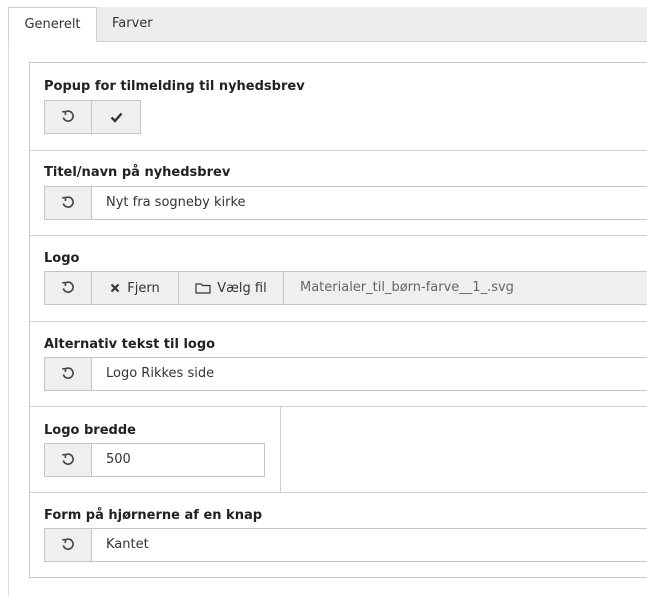 Image resolution: width=647 pixels, height=596 pixels. Describe the element at coordinates (327, 25) in the screenshot. I see `tab-bar: Generelt Farver` at that location.